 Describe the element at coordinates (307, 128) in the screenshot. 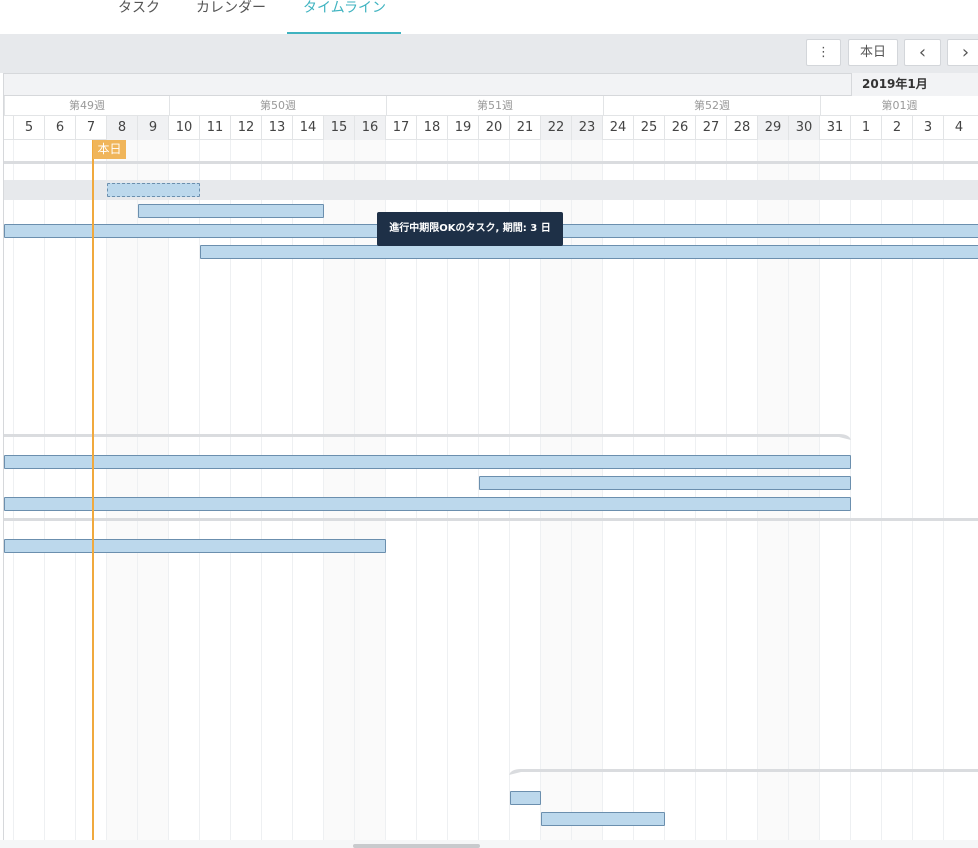

I see `day-cell: 14` at that location.